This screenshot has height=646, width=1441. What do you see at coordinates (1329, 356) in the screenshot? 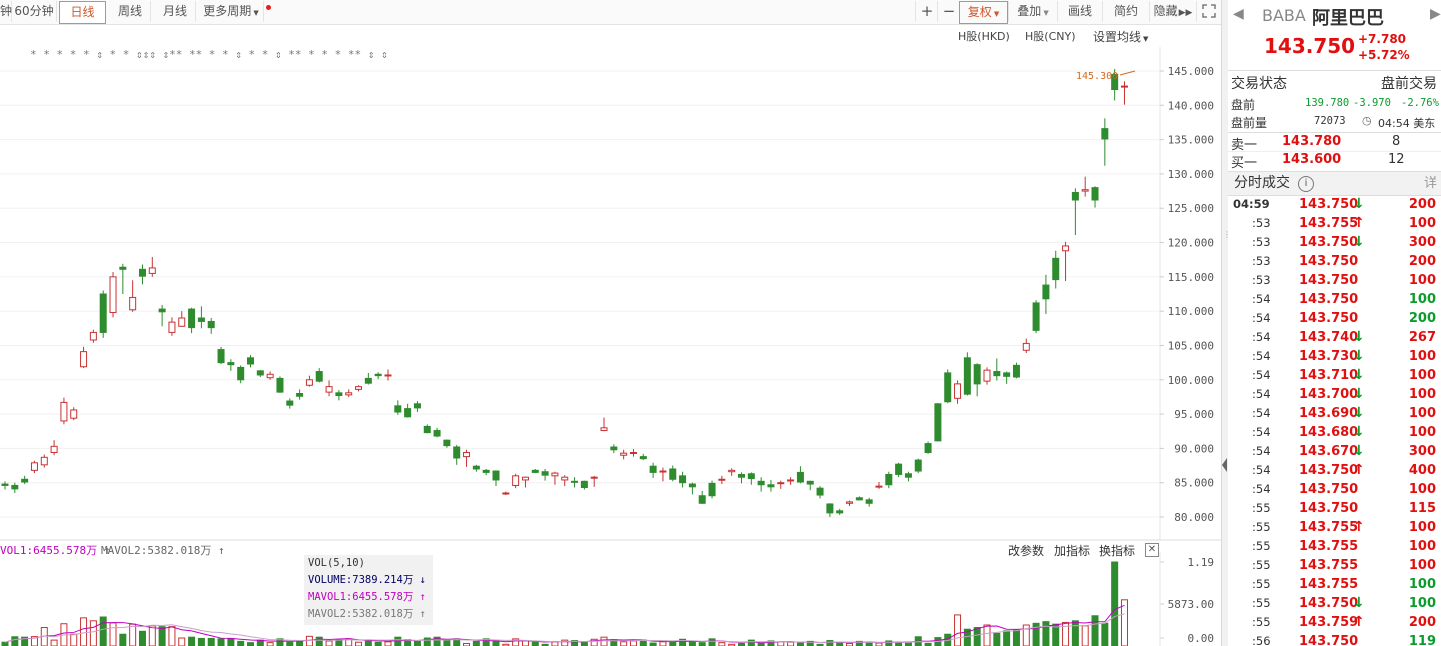
I see `tick-price: 143.730` at bounding box center [1329, 356].